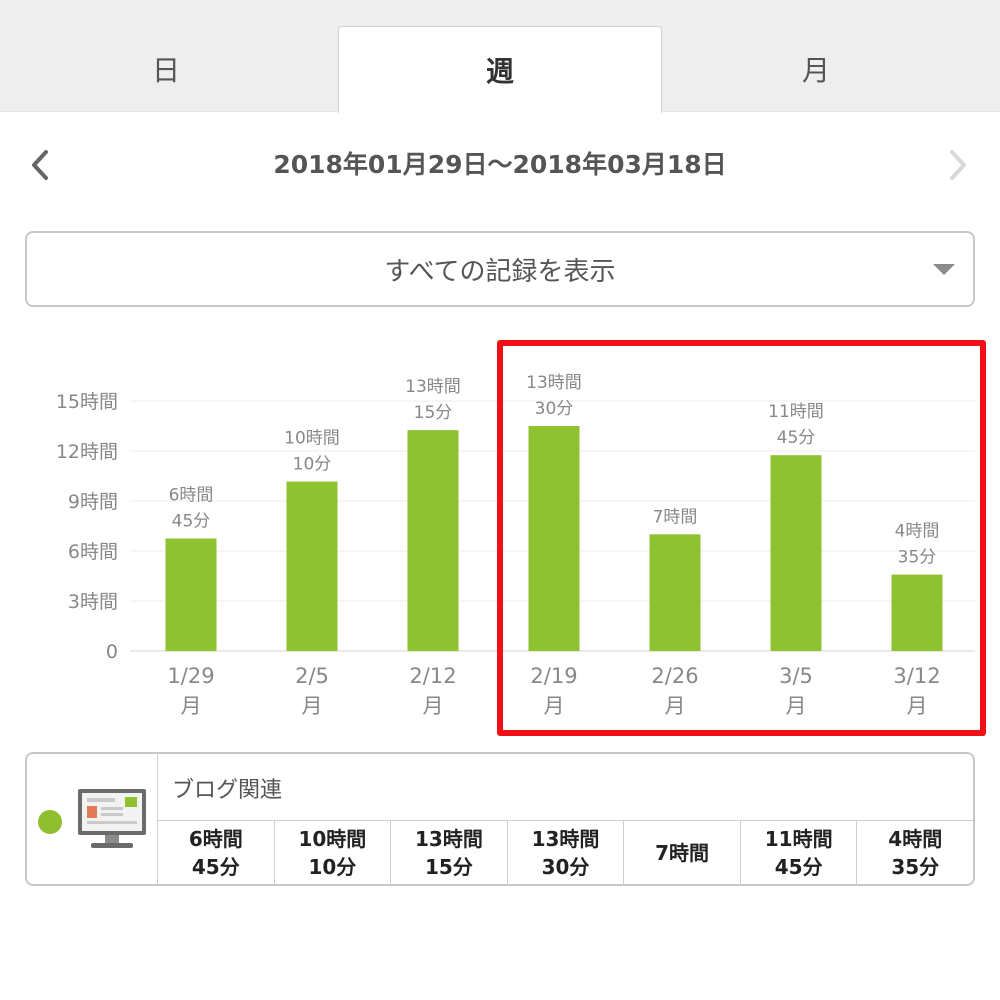 The height and width of the screenshot is (1000, 1000). What do you see at coordinates (87, 402) in the screenshot?
I see `y-tick-label: 15時間` at bounding box center [87, 402].